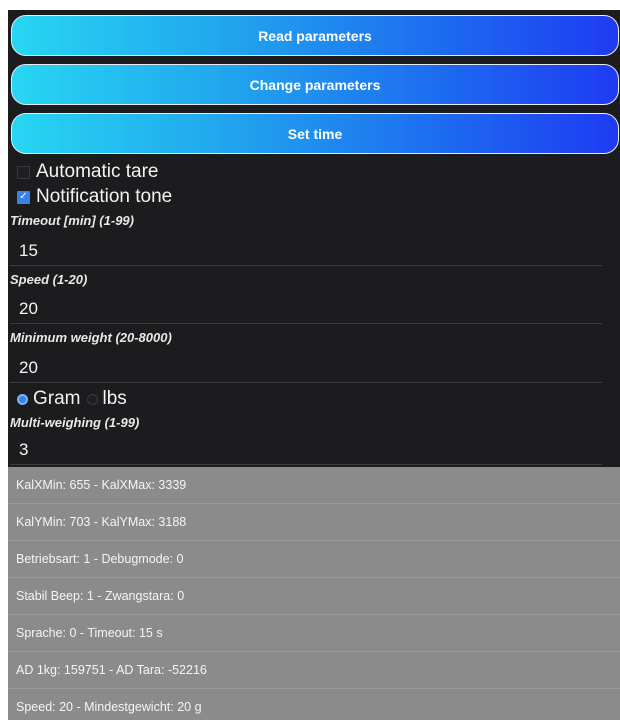 Image resolution: width=620 pixels, height=720 pixels. I want to click on timeout-input: 15, so click(306, 251).